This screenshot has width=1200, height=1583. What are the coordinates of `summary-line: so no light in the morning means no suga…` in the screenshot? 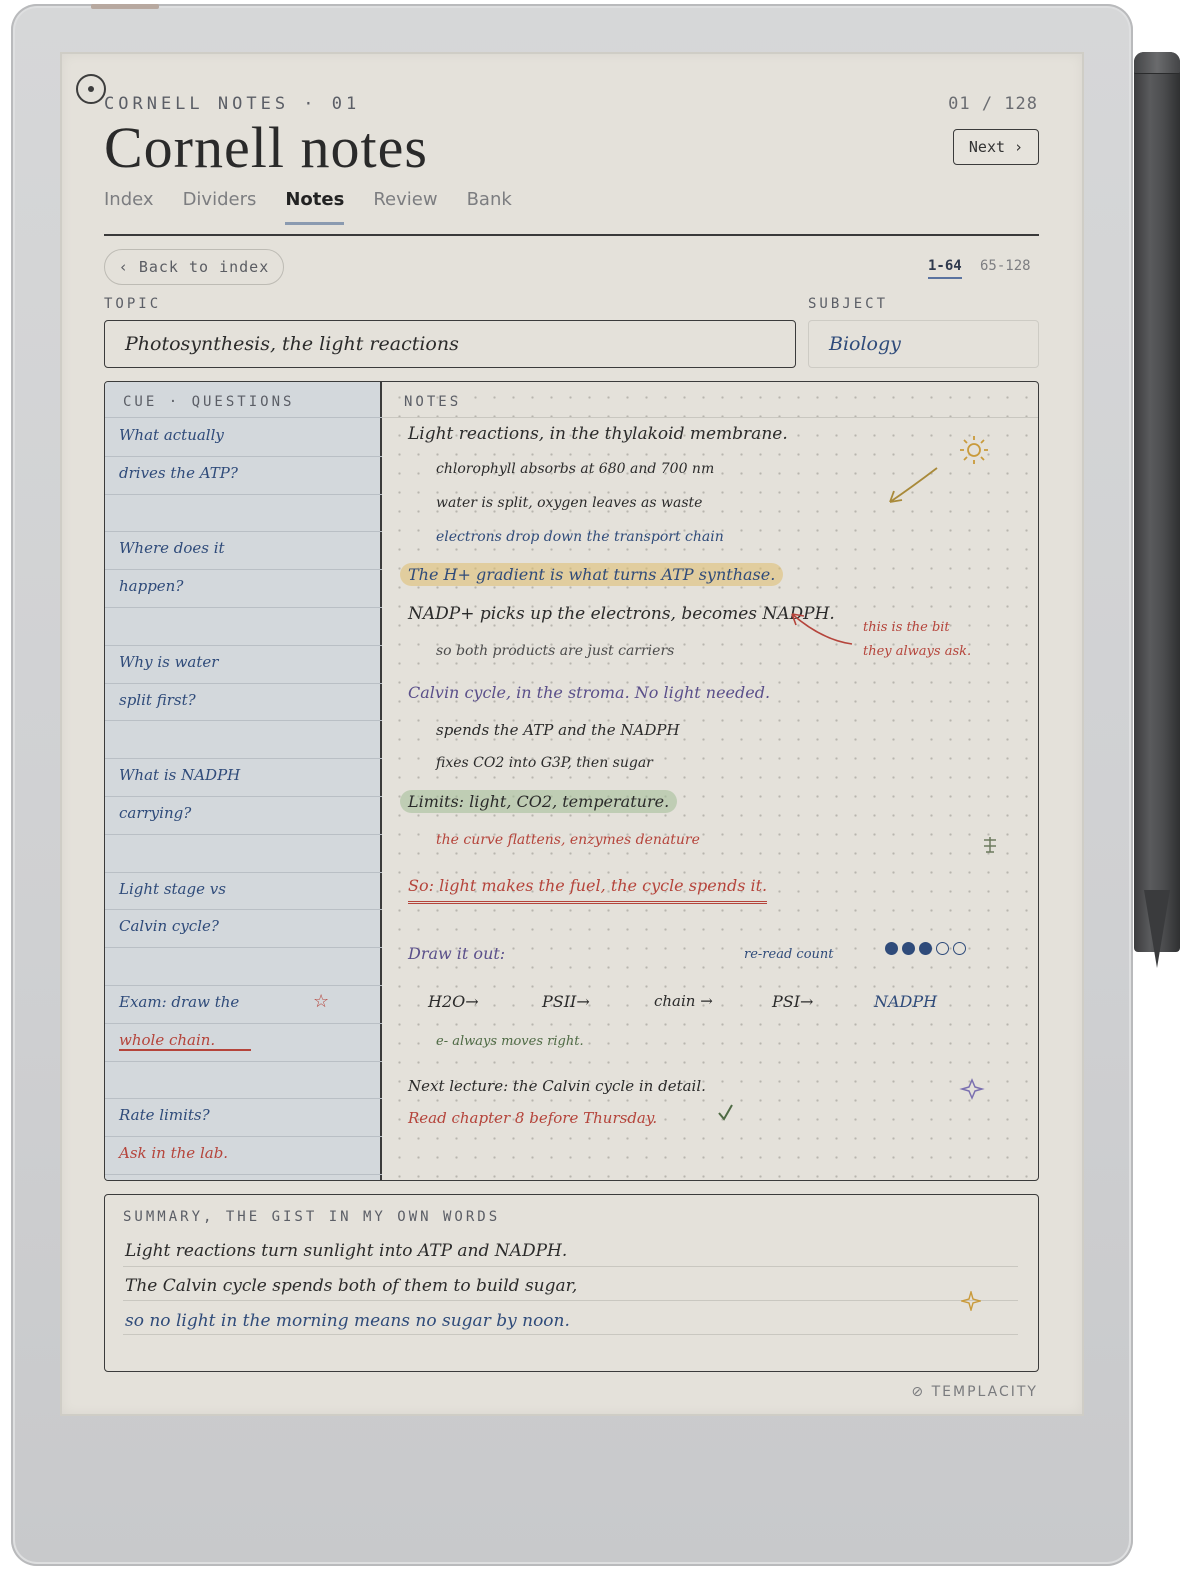 It's located at (347, 1321).